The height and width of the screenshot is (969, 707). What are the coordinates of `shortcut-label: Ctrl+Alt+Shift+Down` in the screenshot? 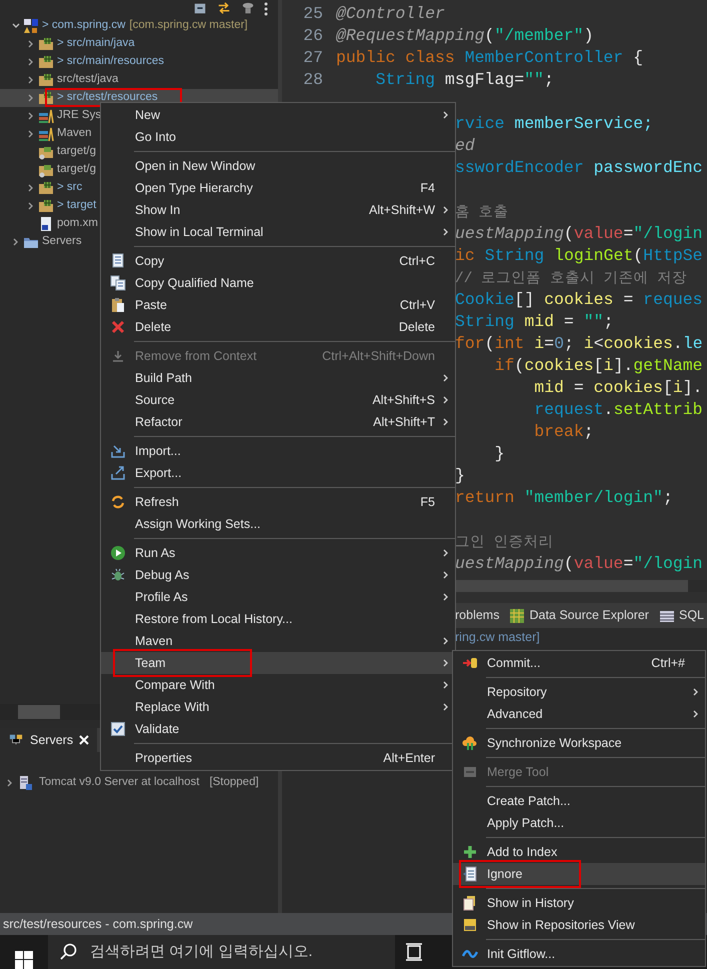 It's located at (379, 356).